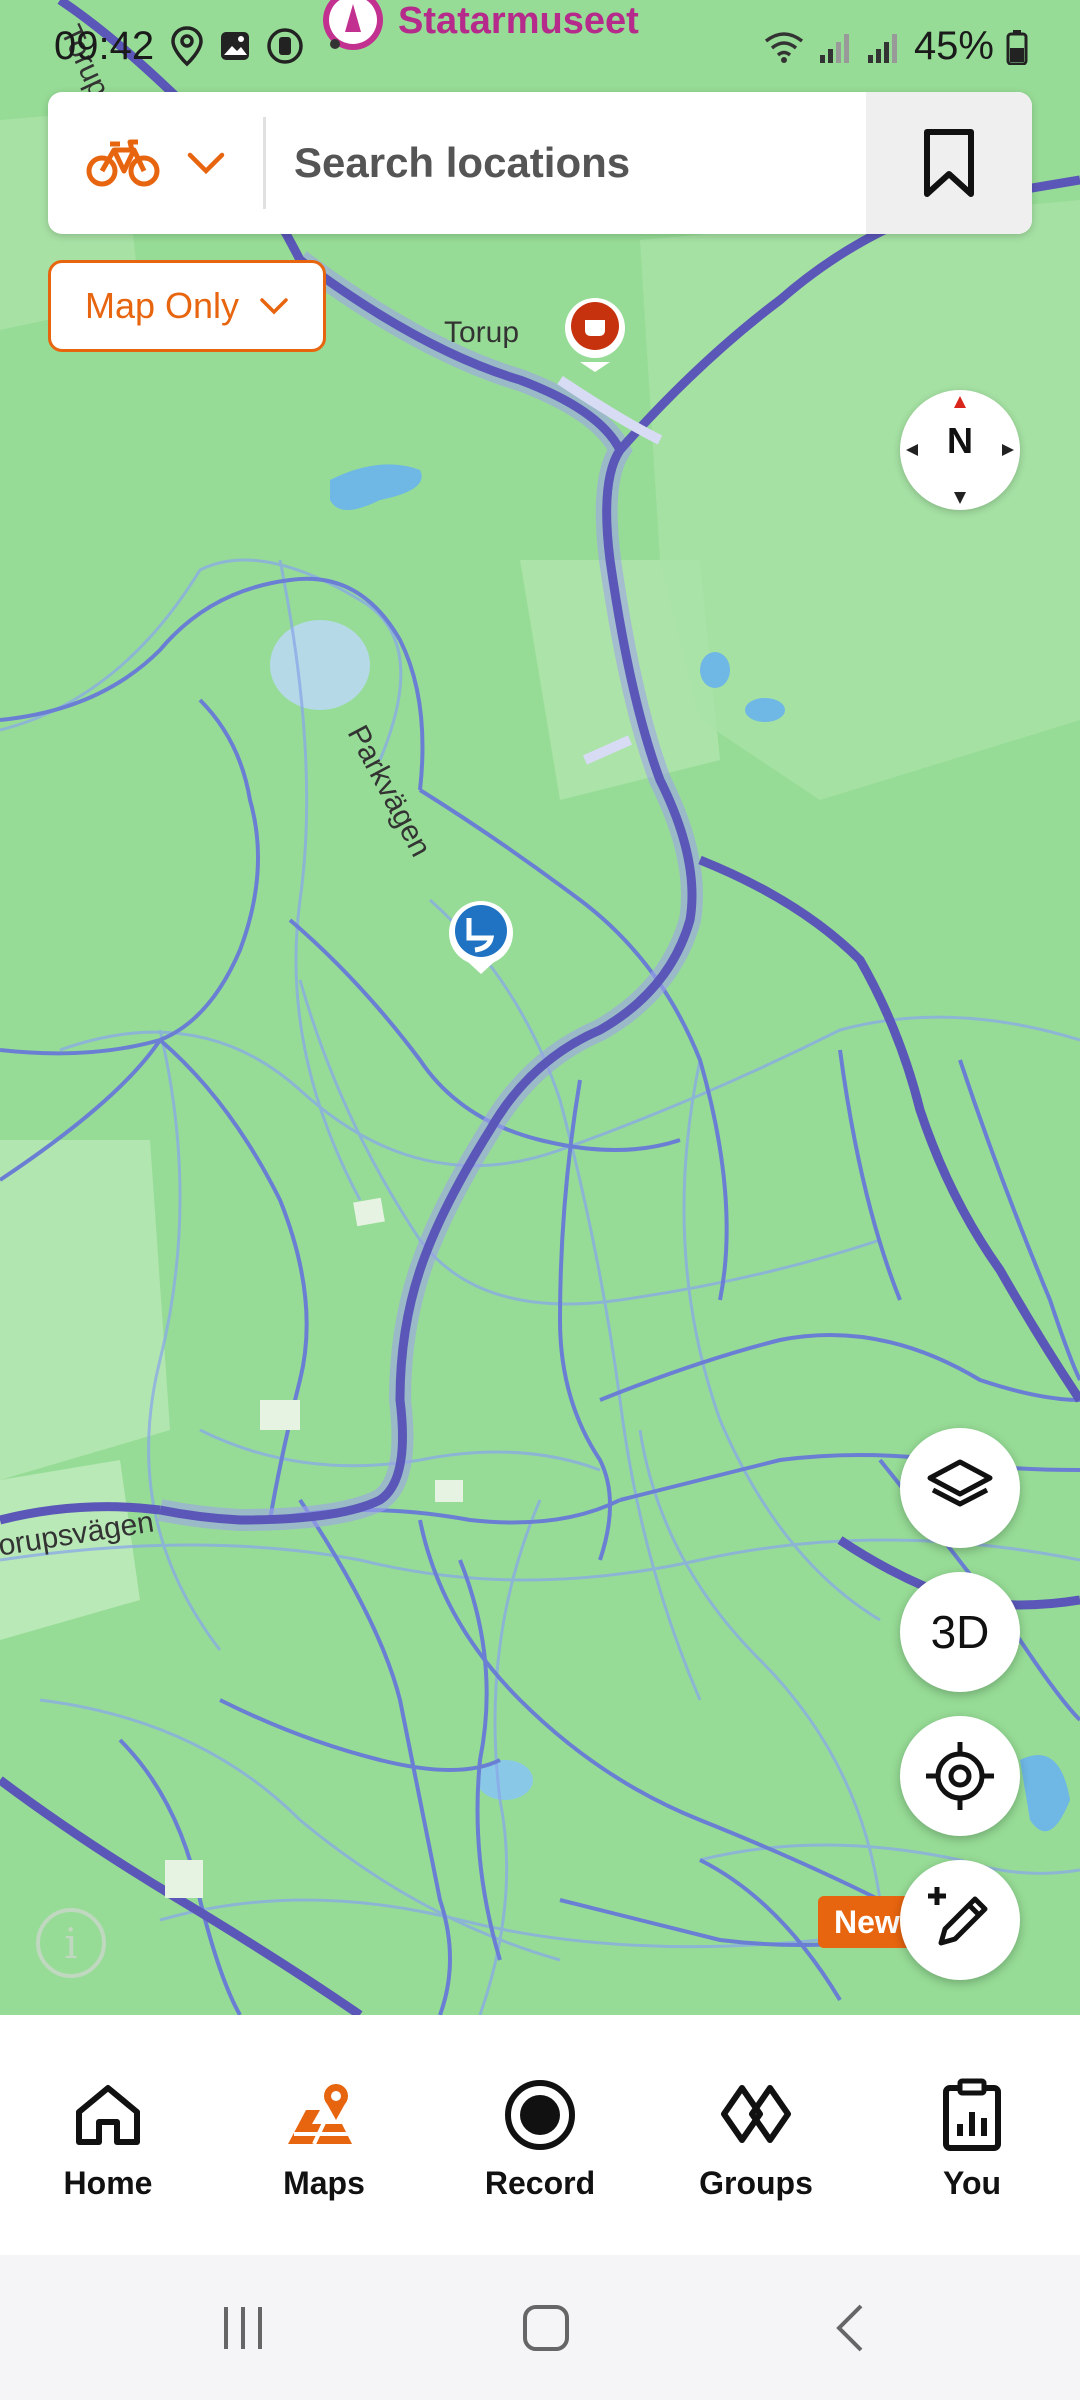 The height and width of the screenshot is (2400, 1080). I want to click on locate-button, so click(960, 1776).